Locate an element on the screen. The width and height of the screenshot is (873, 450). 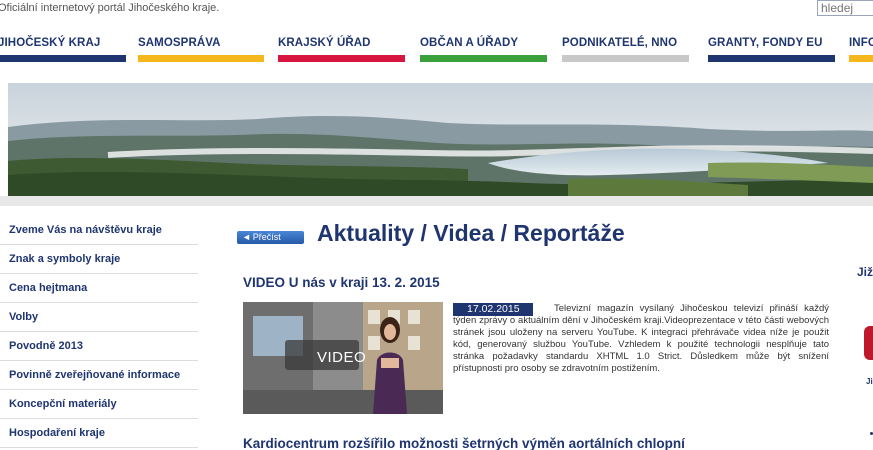
sidebar-item-koncepcni-materialy: Koncepční materiály is located at coordinates (99, 404).